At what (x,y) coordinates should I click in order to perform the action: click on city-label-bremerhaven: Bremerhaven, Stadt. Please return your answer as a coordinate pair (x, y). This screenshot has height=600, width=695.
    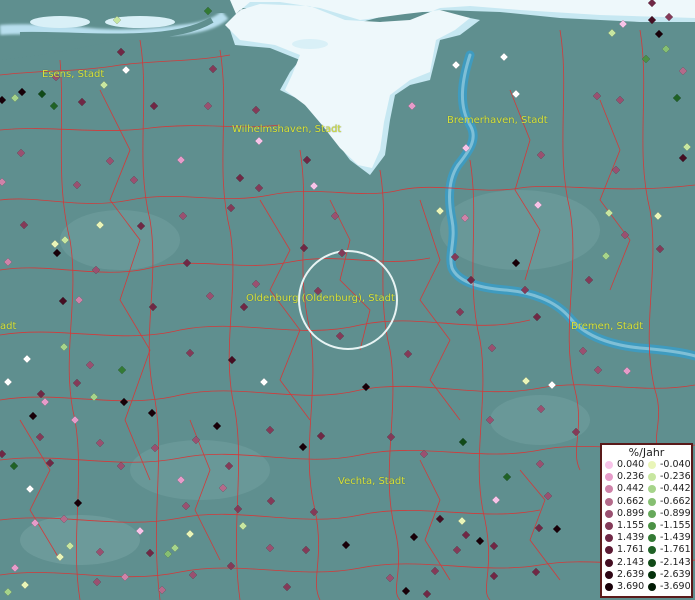
    Looking at the image, I should click on (497, 120).